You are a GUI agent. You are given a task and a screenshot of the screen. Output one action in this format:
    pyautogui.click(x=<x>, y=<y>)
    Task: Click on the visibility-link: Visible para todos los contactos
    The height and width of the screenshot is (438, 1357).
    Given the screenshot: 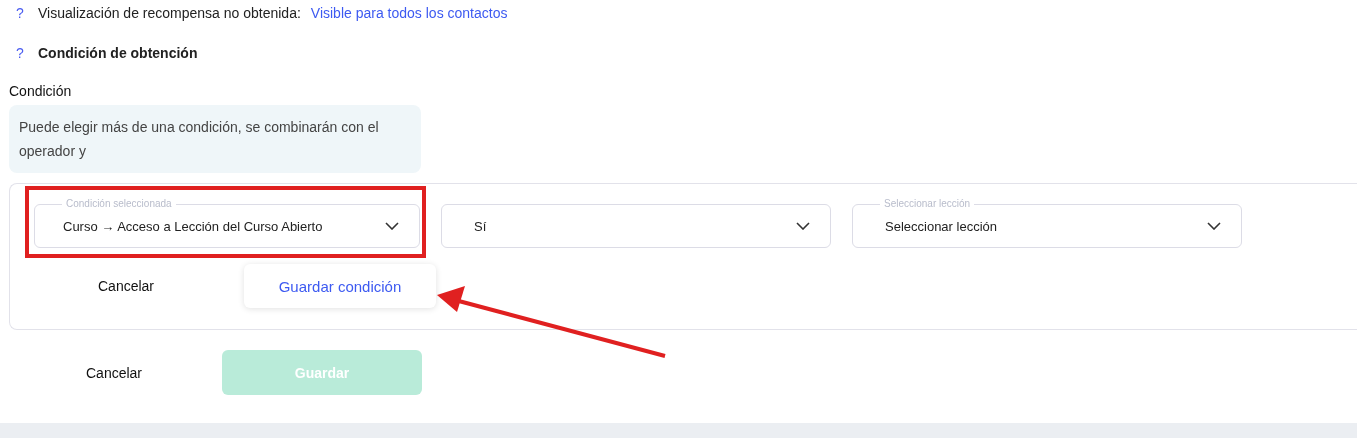 What is the action you would take?
    pyautogui.click(x=409, y=13)
    